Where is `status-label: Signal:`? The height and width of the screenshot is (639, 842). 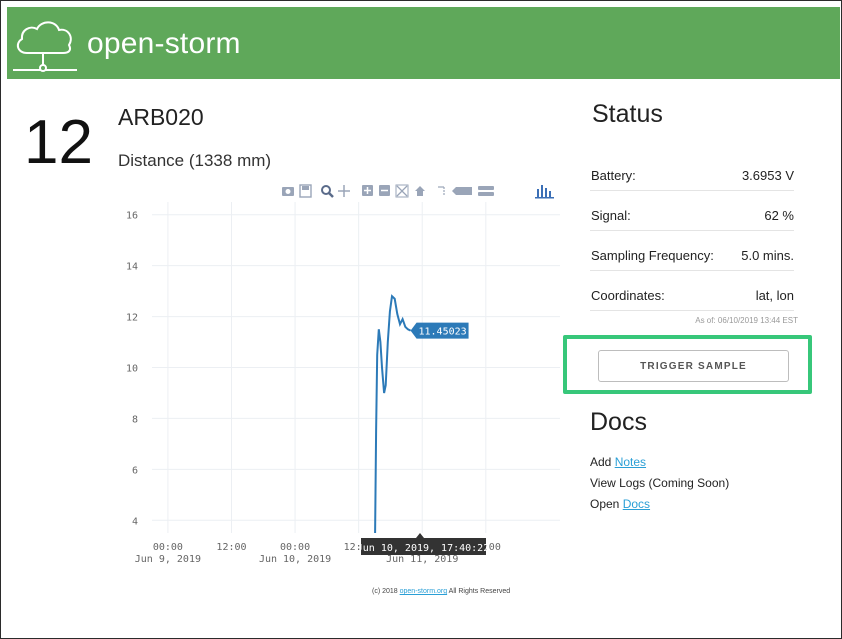
status-label: Signal: is located at coordinates (611, 215).